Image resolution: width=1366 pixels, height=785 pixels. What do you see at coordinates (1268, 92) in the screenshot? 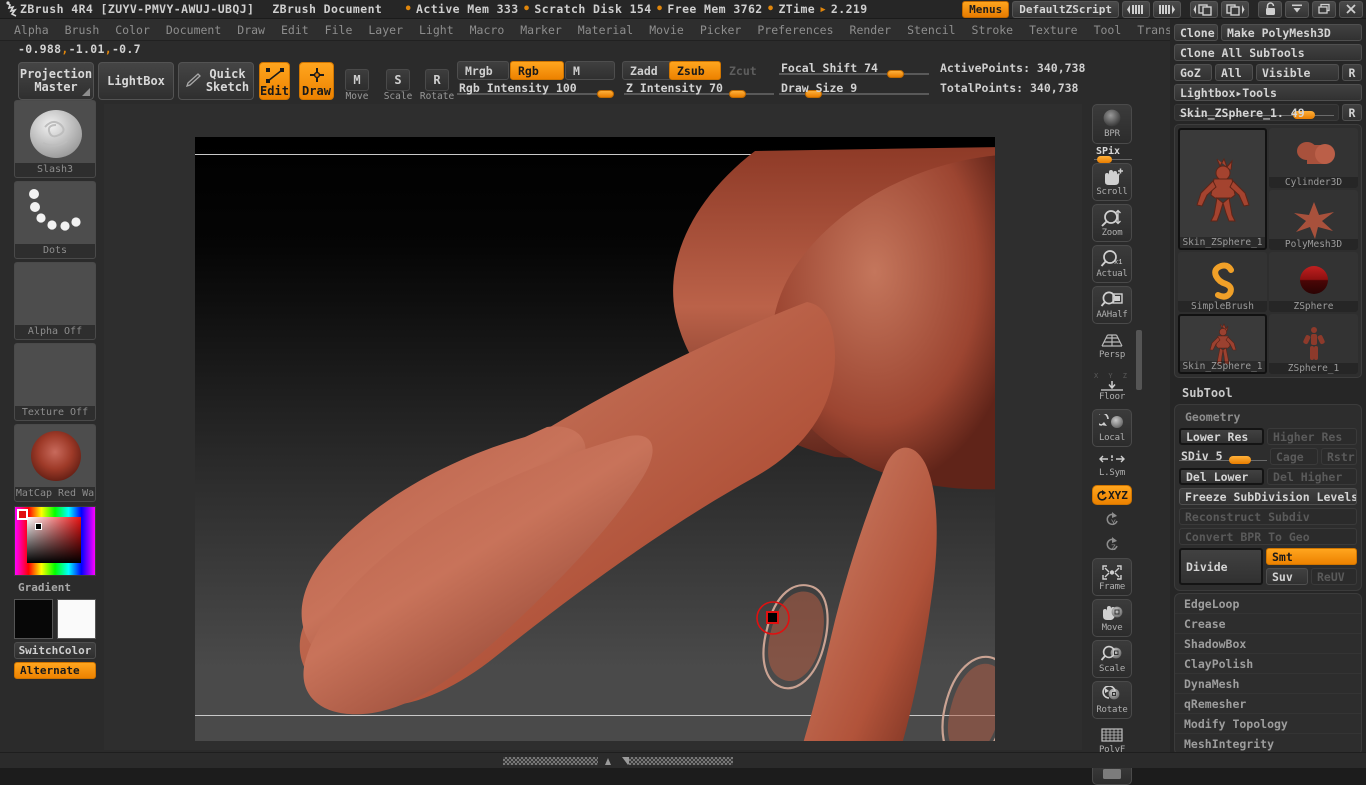
I see `lightbox-tools-button: Lightbox▸Tools` at bounding box center [1268, 92].